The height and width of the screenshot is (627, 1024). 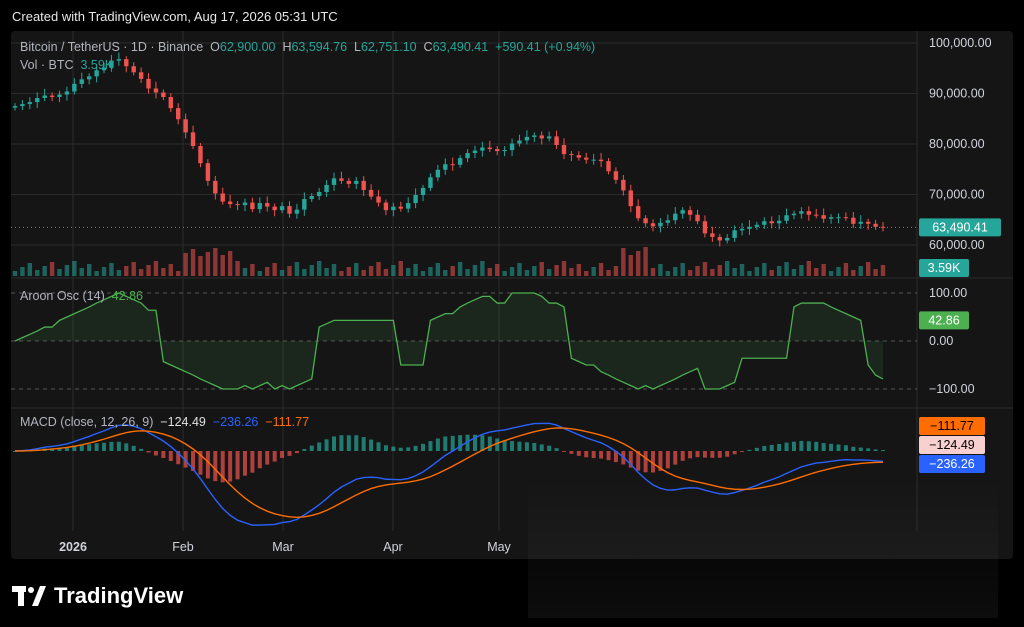 What do you see at coordinates (87, 422) in the screenshot?
I see `macd-label: MACD (close, 12, 26, 9)` at bounding box center [87, 422].